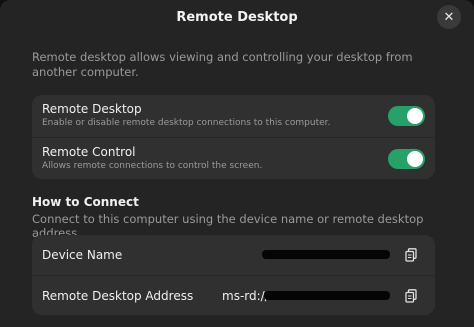  What do you see at coordinates (89, 152) in the screenshot?
I see `remote-control-label: Remote Control` at bounding box center [89, 152].